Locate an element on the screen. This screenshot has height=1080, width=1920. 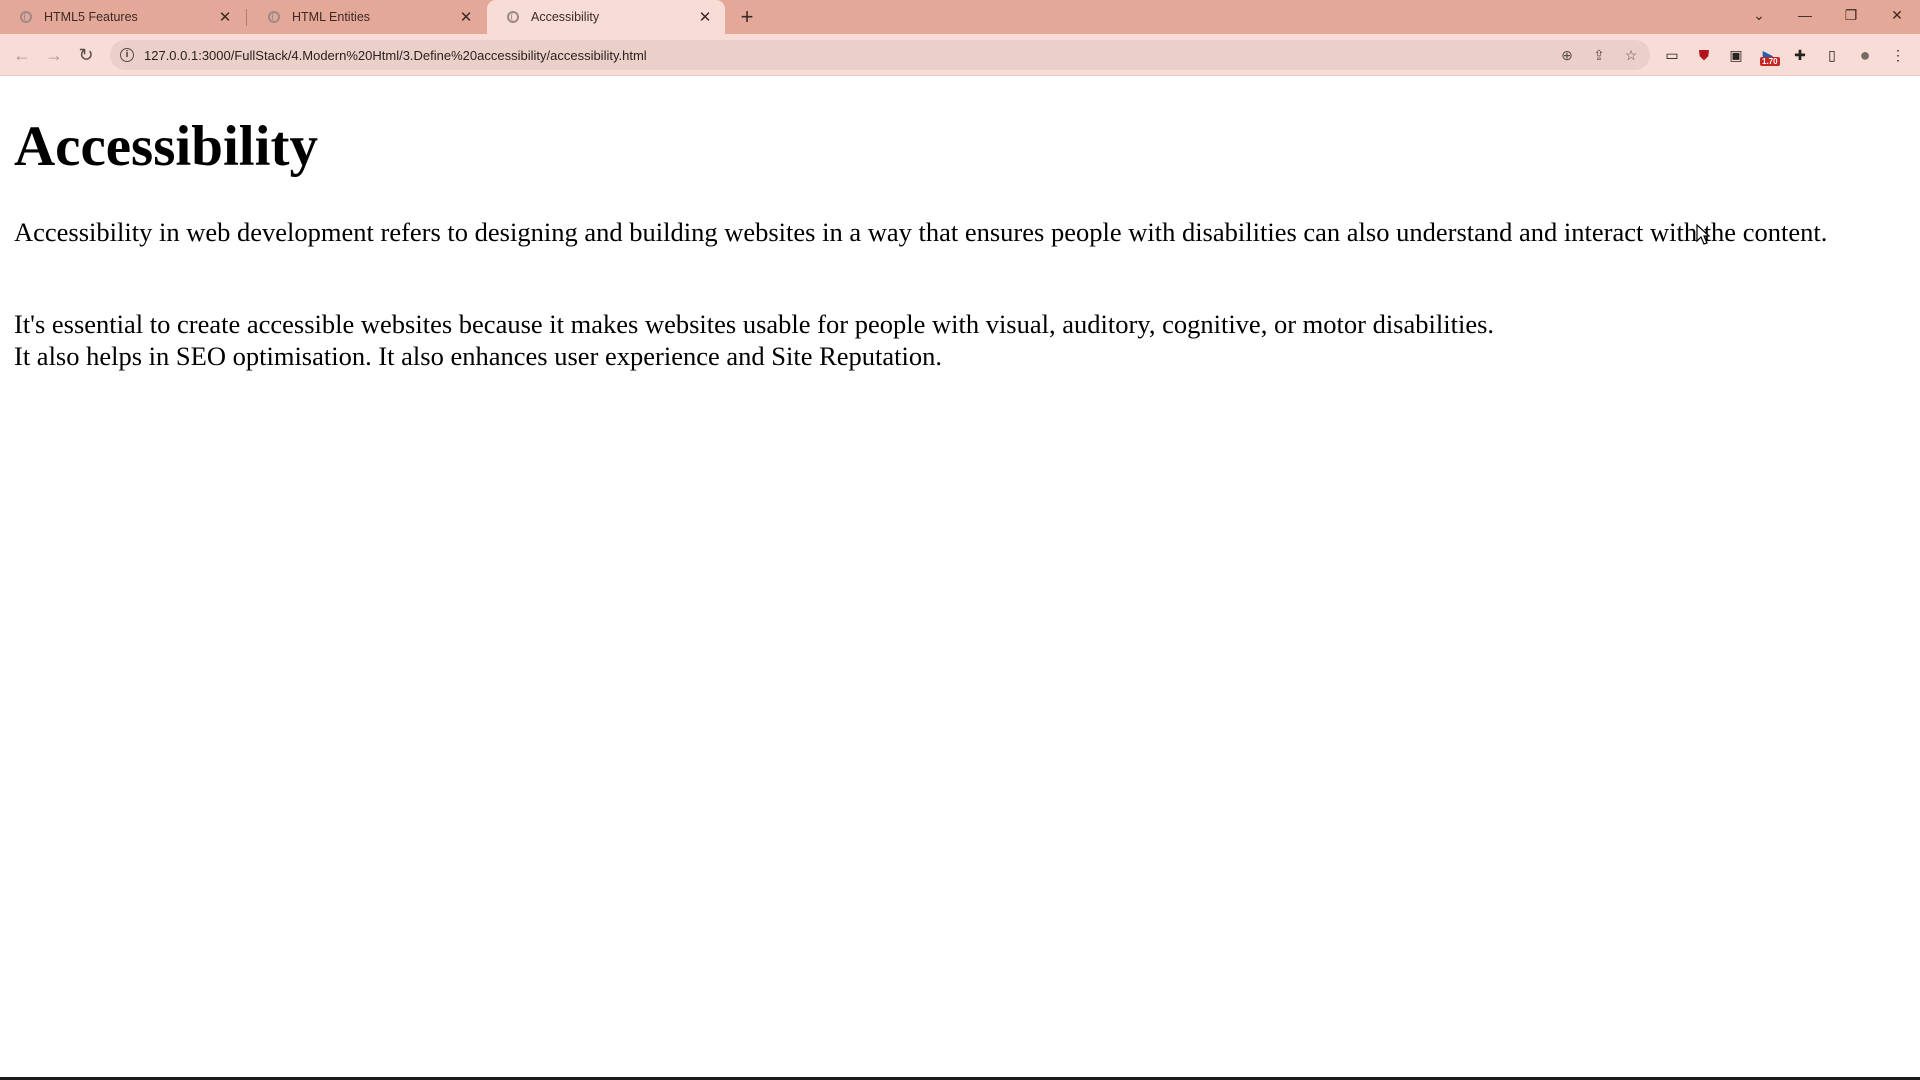
tab-title: HTML5 Features is located at coordinates (91, 17).